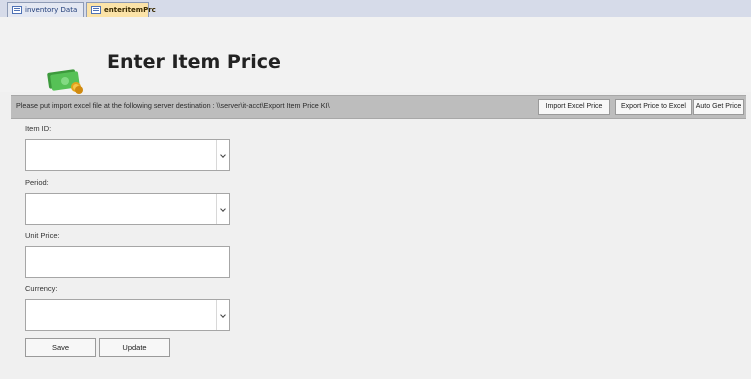  What do you see at coordinates (41, 288) in the screenshot?
I see `currency-label: Currency:` at bounding box center [41, 288].